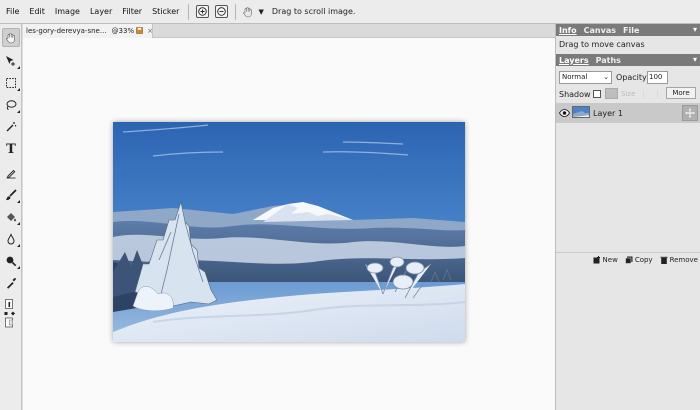 Image resolution: width=700 pixels, height=410 pixels. I want to click on lasso-icon, so click(11, 104).